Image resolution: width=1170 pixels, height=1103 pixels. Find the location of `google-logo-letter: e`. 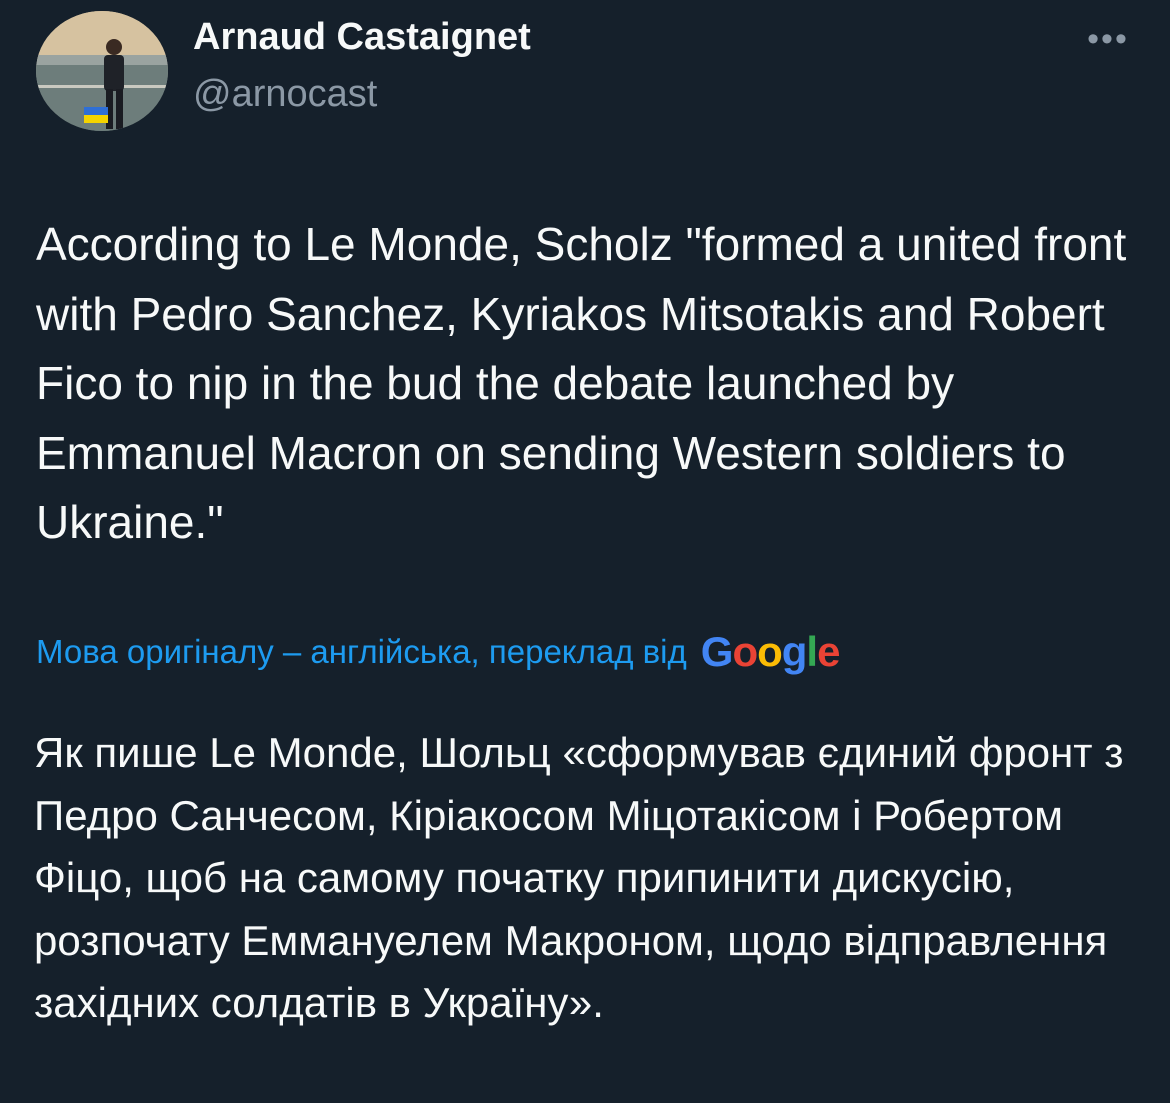

google-logo-letter: e is located at coordinates (828, 651).